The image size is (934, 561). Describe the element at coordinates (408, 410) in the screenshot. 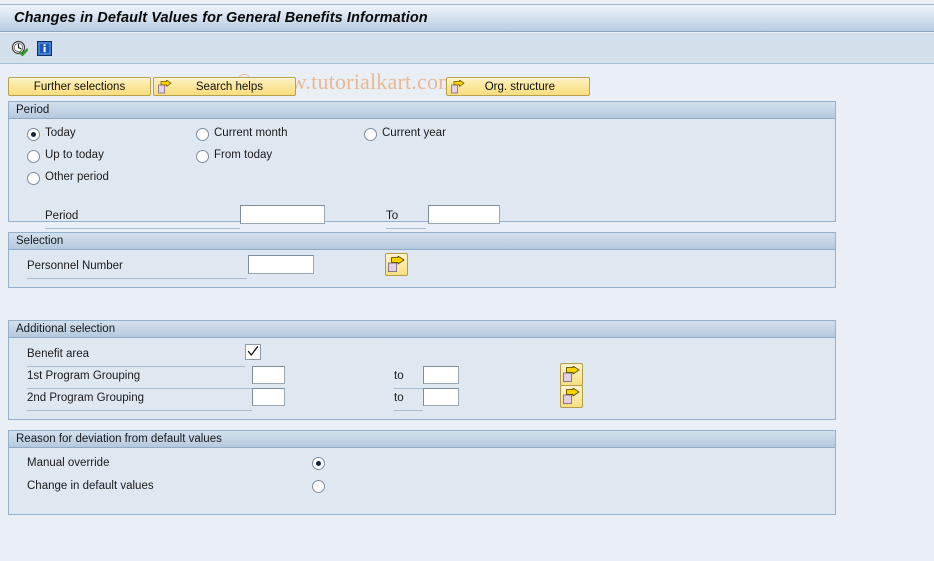

I see `second-program-grouping-to-underline` at that location.